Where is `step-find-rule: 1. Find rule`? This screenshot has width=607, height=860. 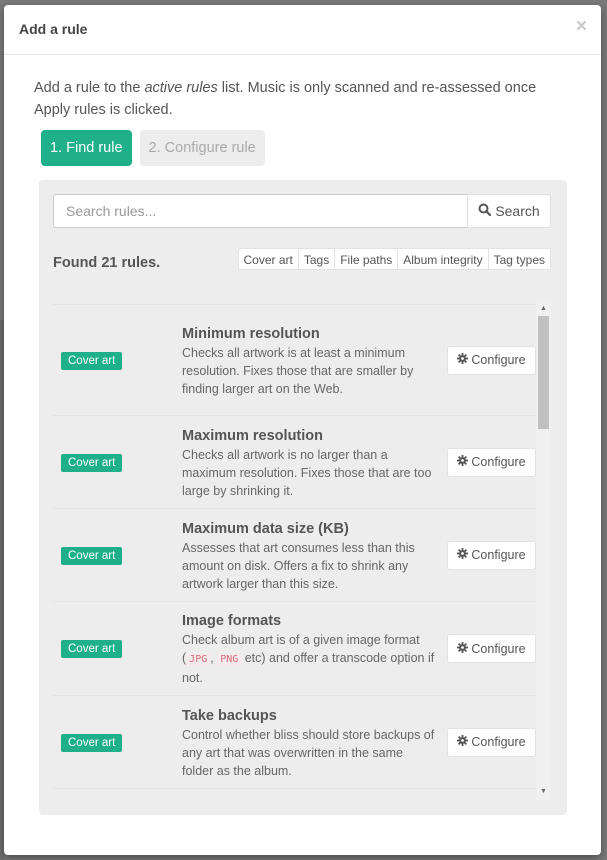 step-find-rule: 1. Find rule is located at coordinates (86, 148).